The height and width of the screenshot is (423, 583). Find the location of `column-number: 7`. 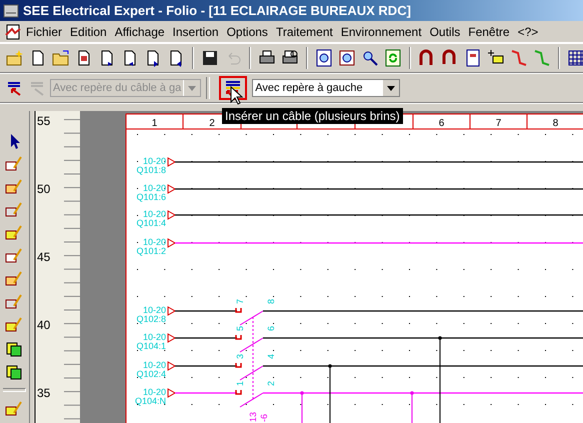

column-number: 7 is located at coordinates (499, 123).